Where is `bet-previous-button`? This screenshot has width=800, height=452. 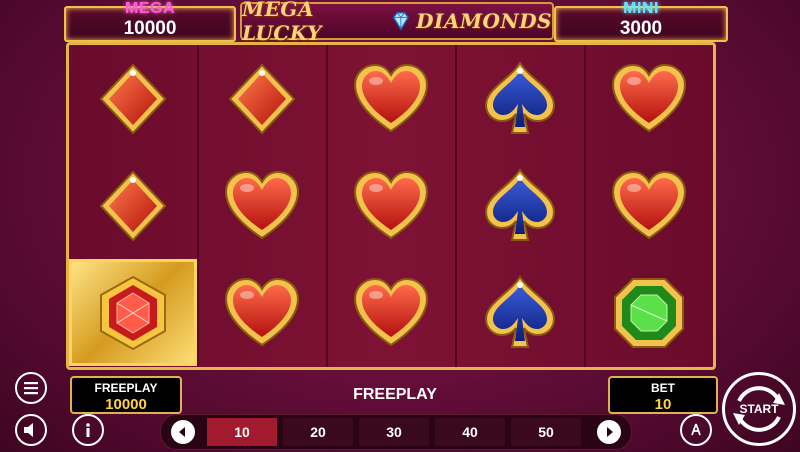 bet-previous-button is located at coordinates (183, 432).